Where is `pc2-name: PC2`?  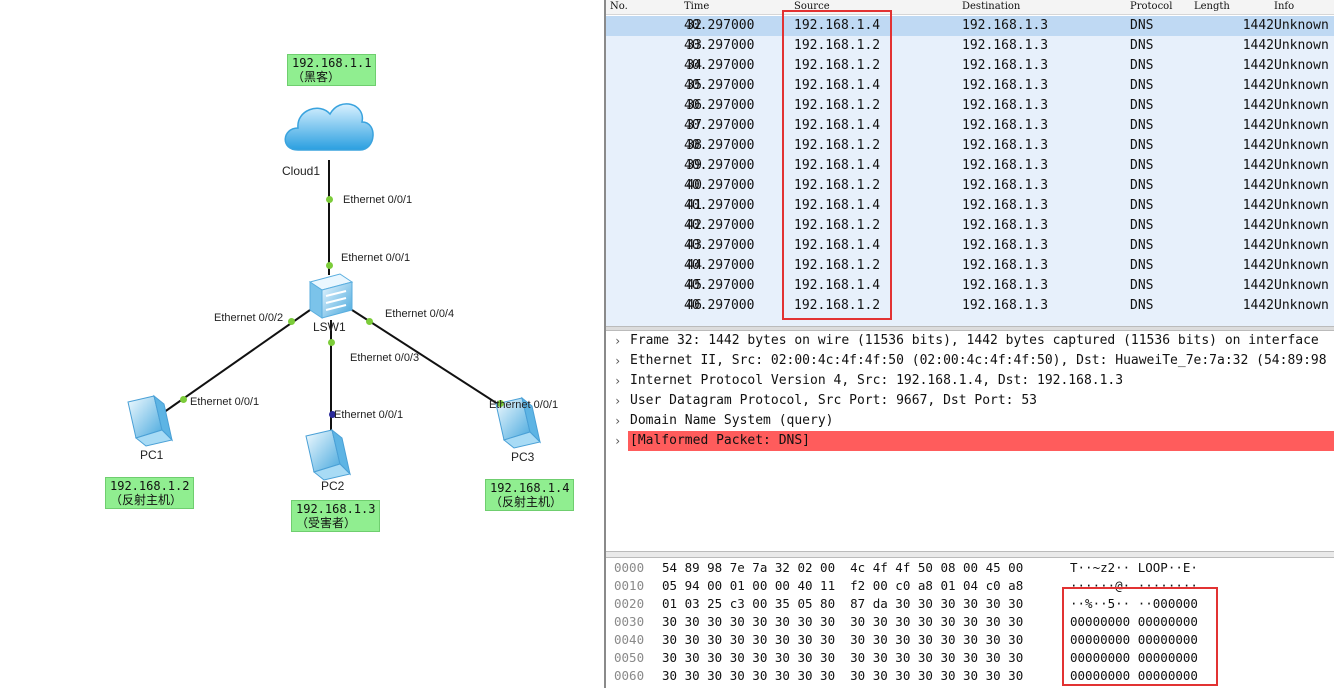
pc2-name: PC2 is located at coordinates (333, 486).